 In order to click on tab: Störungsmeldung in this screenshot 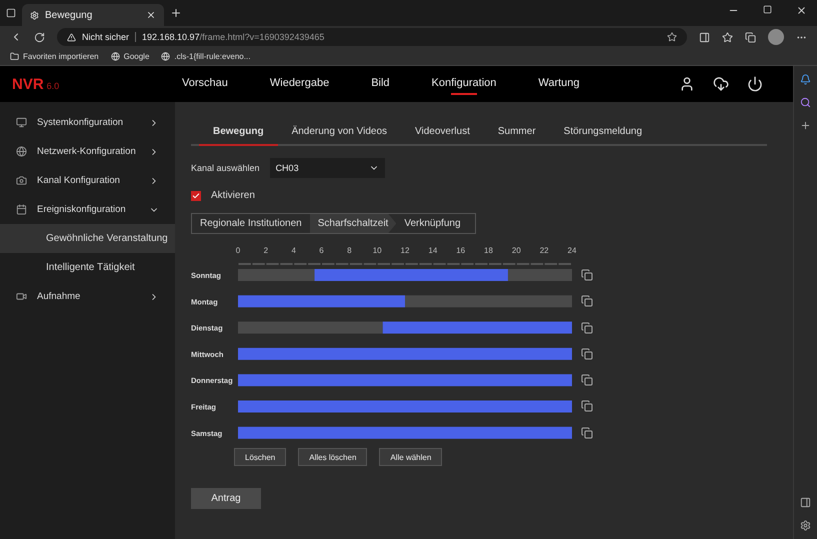, I will do `click(603, 133)`.